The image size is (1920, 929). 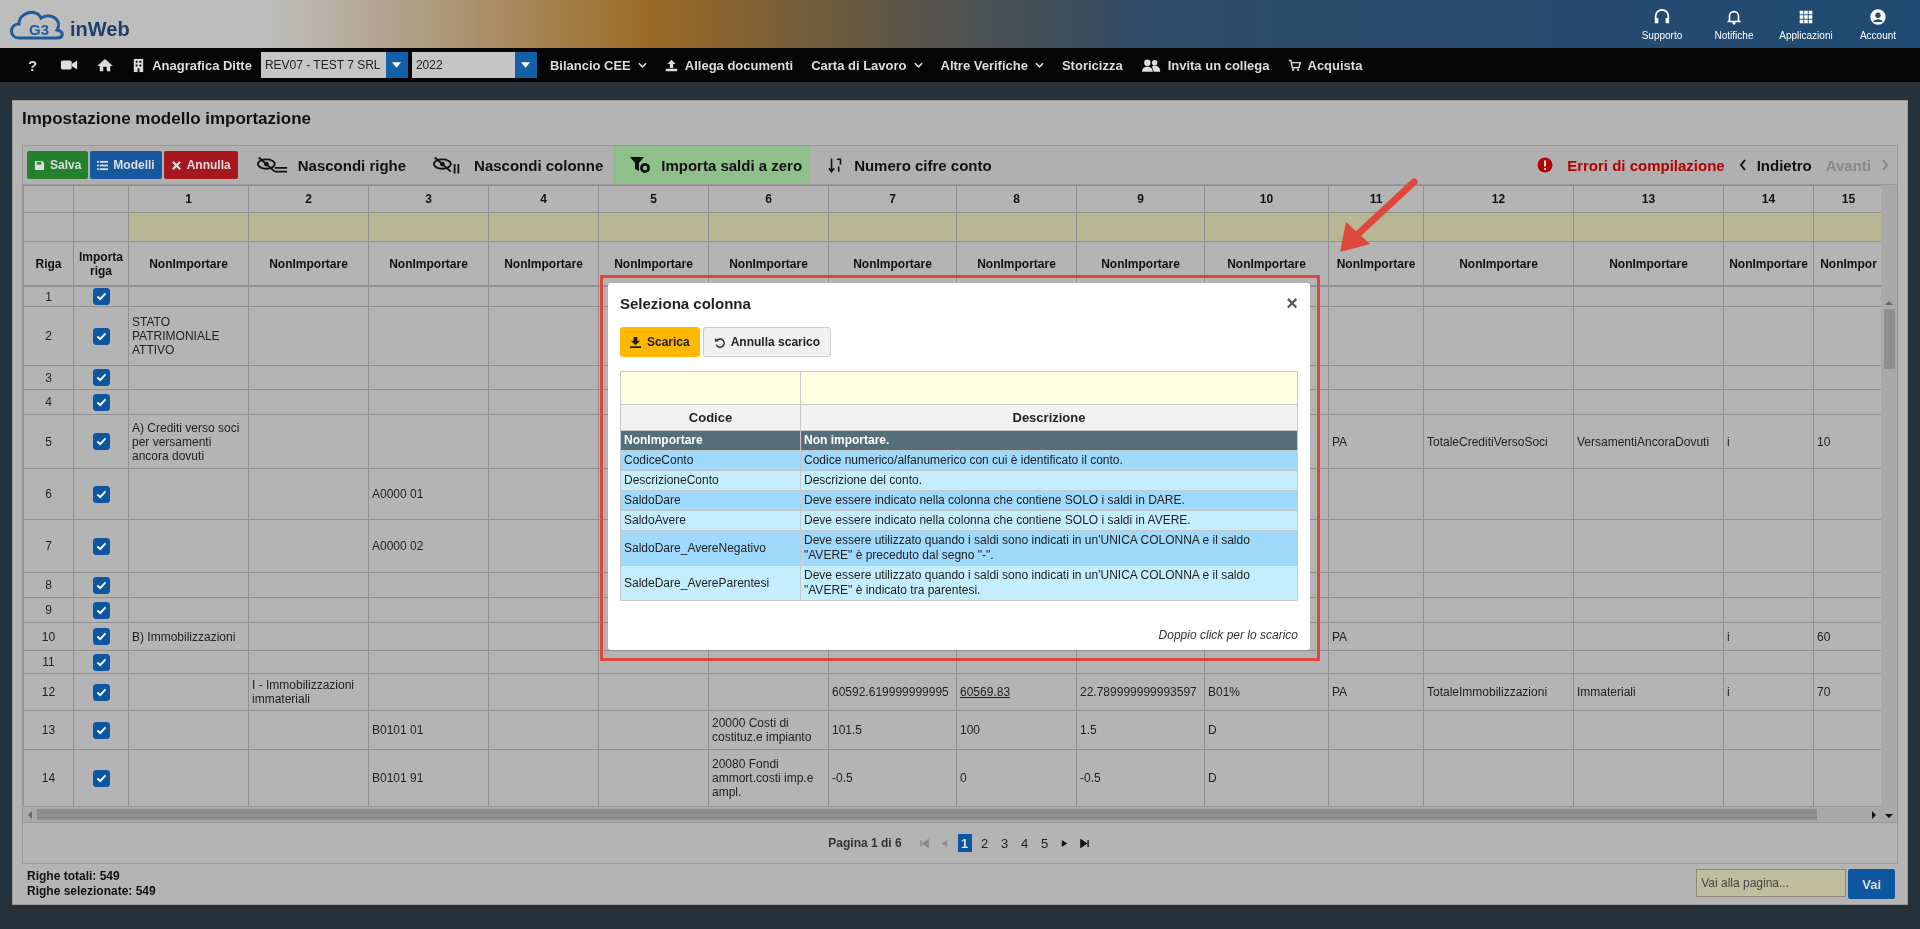 What do you see at coordinates (1039, 65) in the screenshot?
I see `chevron-down-icon` at bounding box center [1039, 65].